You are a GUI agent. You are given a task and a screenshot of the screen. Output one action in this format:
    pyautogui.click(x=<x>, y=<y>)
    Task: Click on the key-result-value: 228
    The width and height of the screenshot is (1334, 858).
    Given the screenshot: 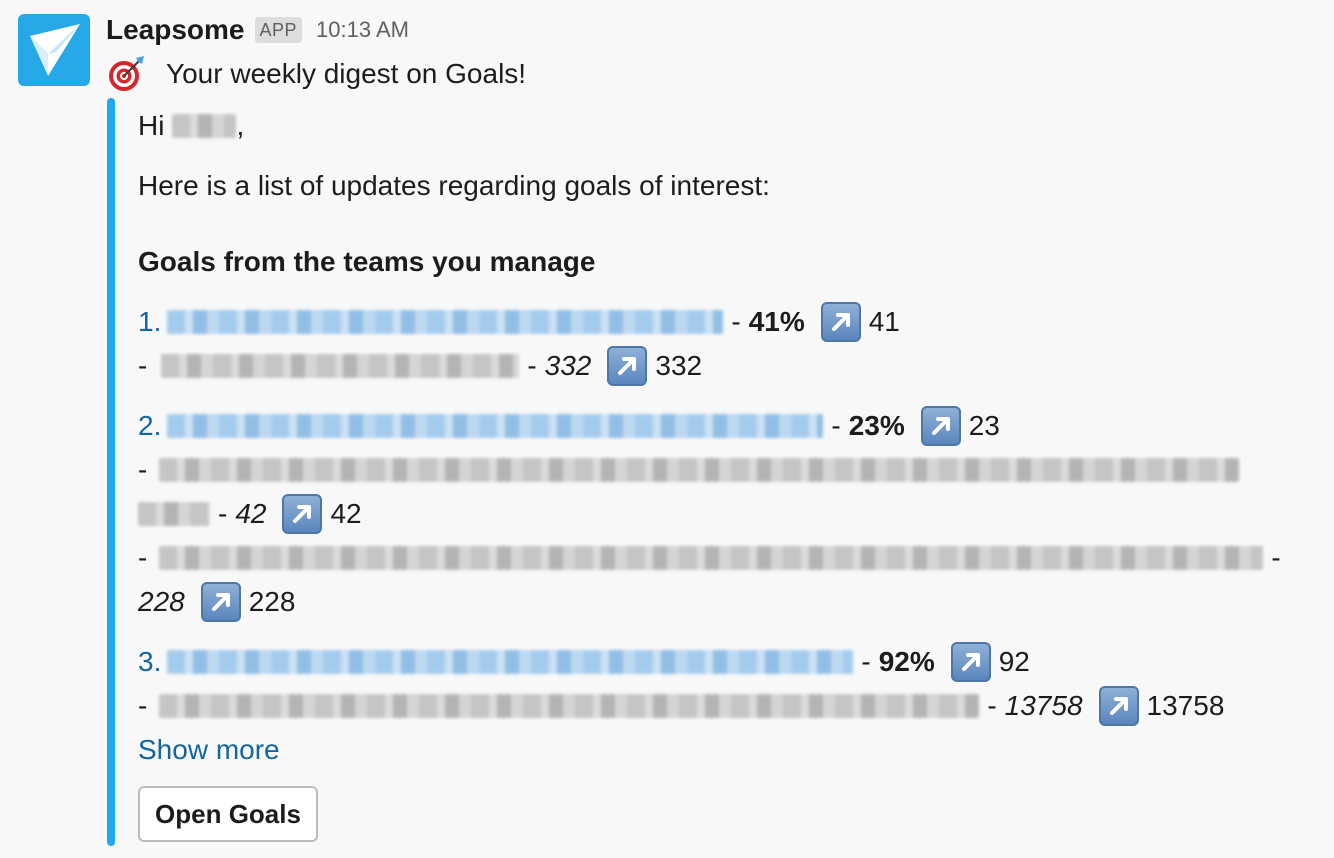 What is the action you would take?
    pyautogui.click(x=161, y=601)
    